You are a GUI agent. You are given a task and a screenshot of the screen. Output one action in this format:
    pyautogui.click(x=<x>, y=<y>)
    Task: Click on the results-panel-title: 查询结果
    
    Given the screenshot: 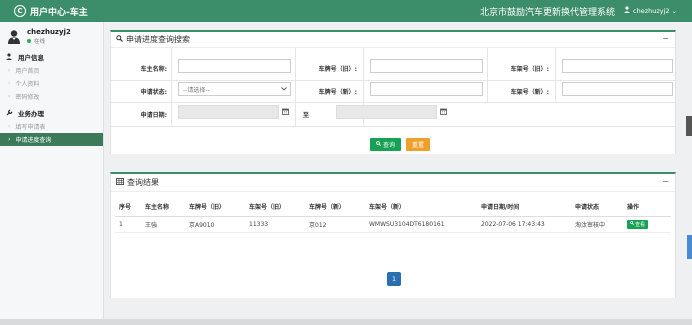 What is the action you would take?
    pyautogui.click(x=143, y=182)
    